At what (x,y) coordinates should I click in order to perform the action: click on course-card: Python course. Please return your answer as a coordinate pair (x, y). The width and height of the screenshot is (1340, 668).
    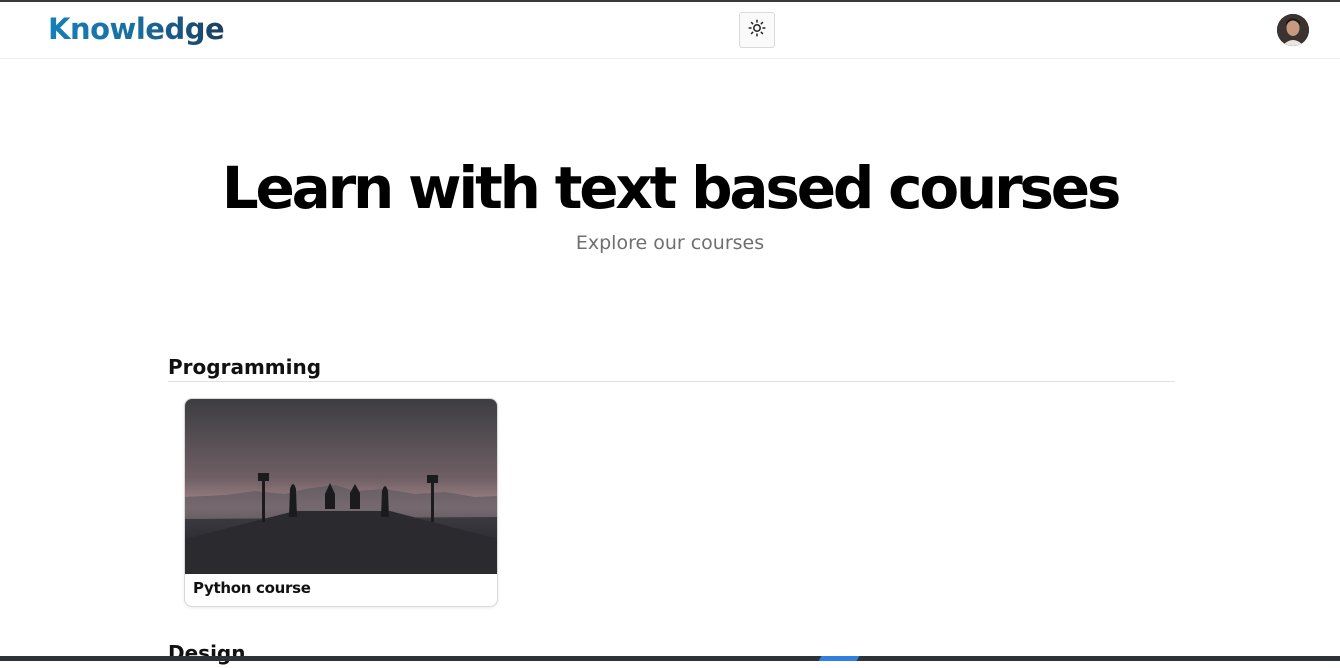
    Looking at the image, I should click on (341, 502).